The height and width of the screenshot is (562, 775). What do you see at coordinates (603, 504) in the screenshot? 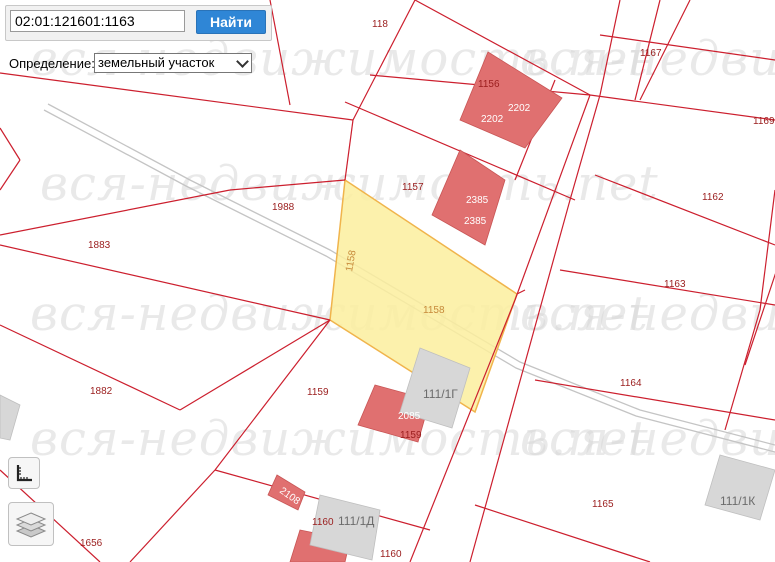
I see `parcel-label-1165: 1165` at bounding box center [603, 504].